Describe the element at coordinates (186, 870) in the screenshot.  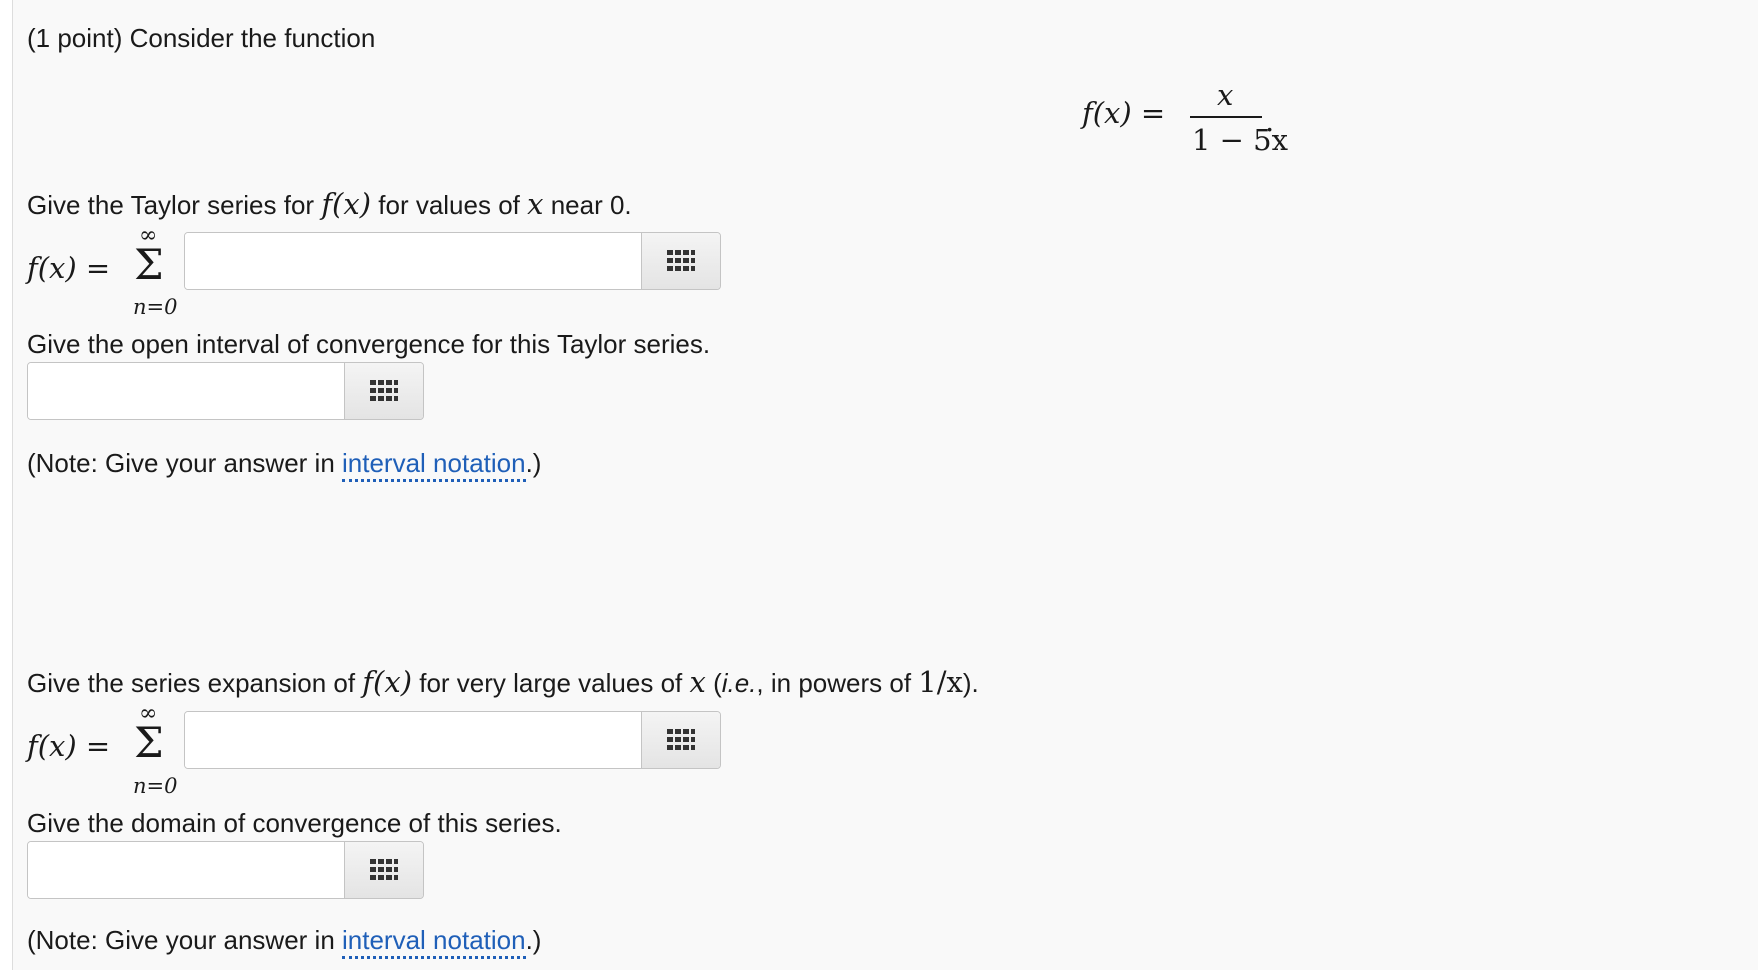
I see `domain-input` at that location.